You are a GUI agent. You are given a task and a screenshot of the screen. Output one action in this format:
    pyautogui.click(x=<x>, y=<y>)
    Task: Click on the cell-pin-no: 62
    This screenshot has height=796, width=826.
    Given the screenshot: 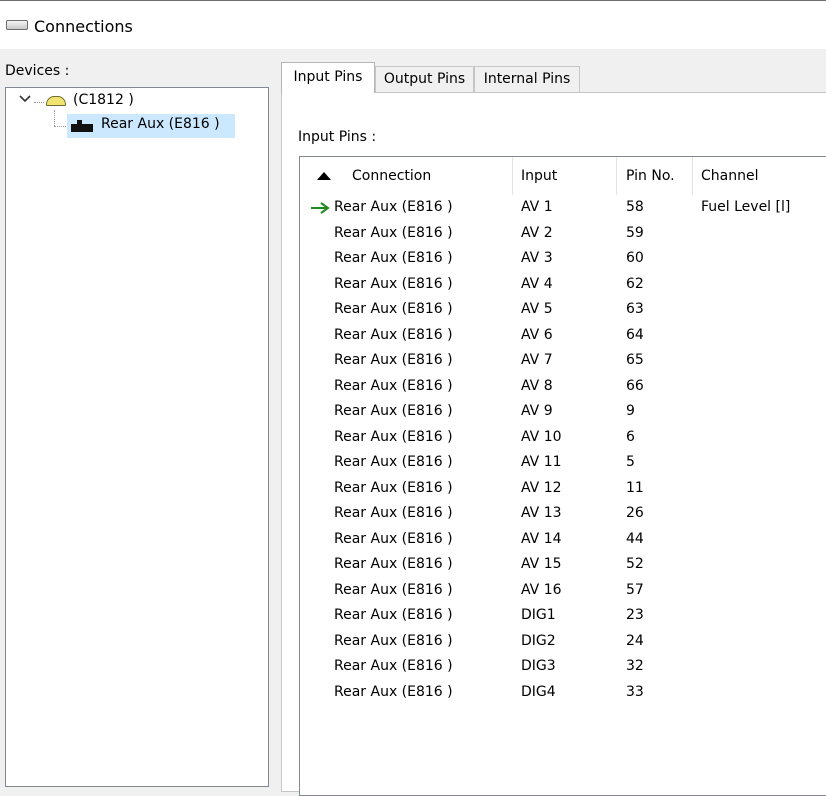 What is the action you would take?
    pyautogui.click(x=635, y=283)
    